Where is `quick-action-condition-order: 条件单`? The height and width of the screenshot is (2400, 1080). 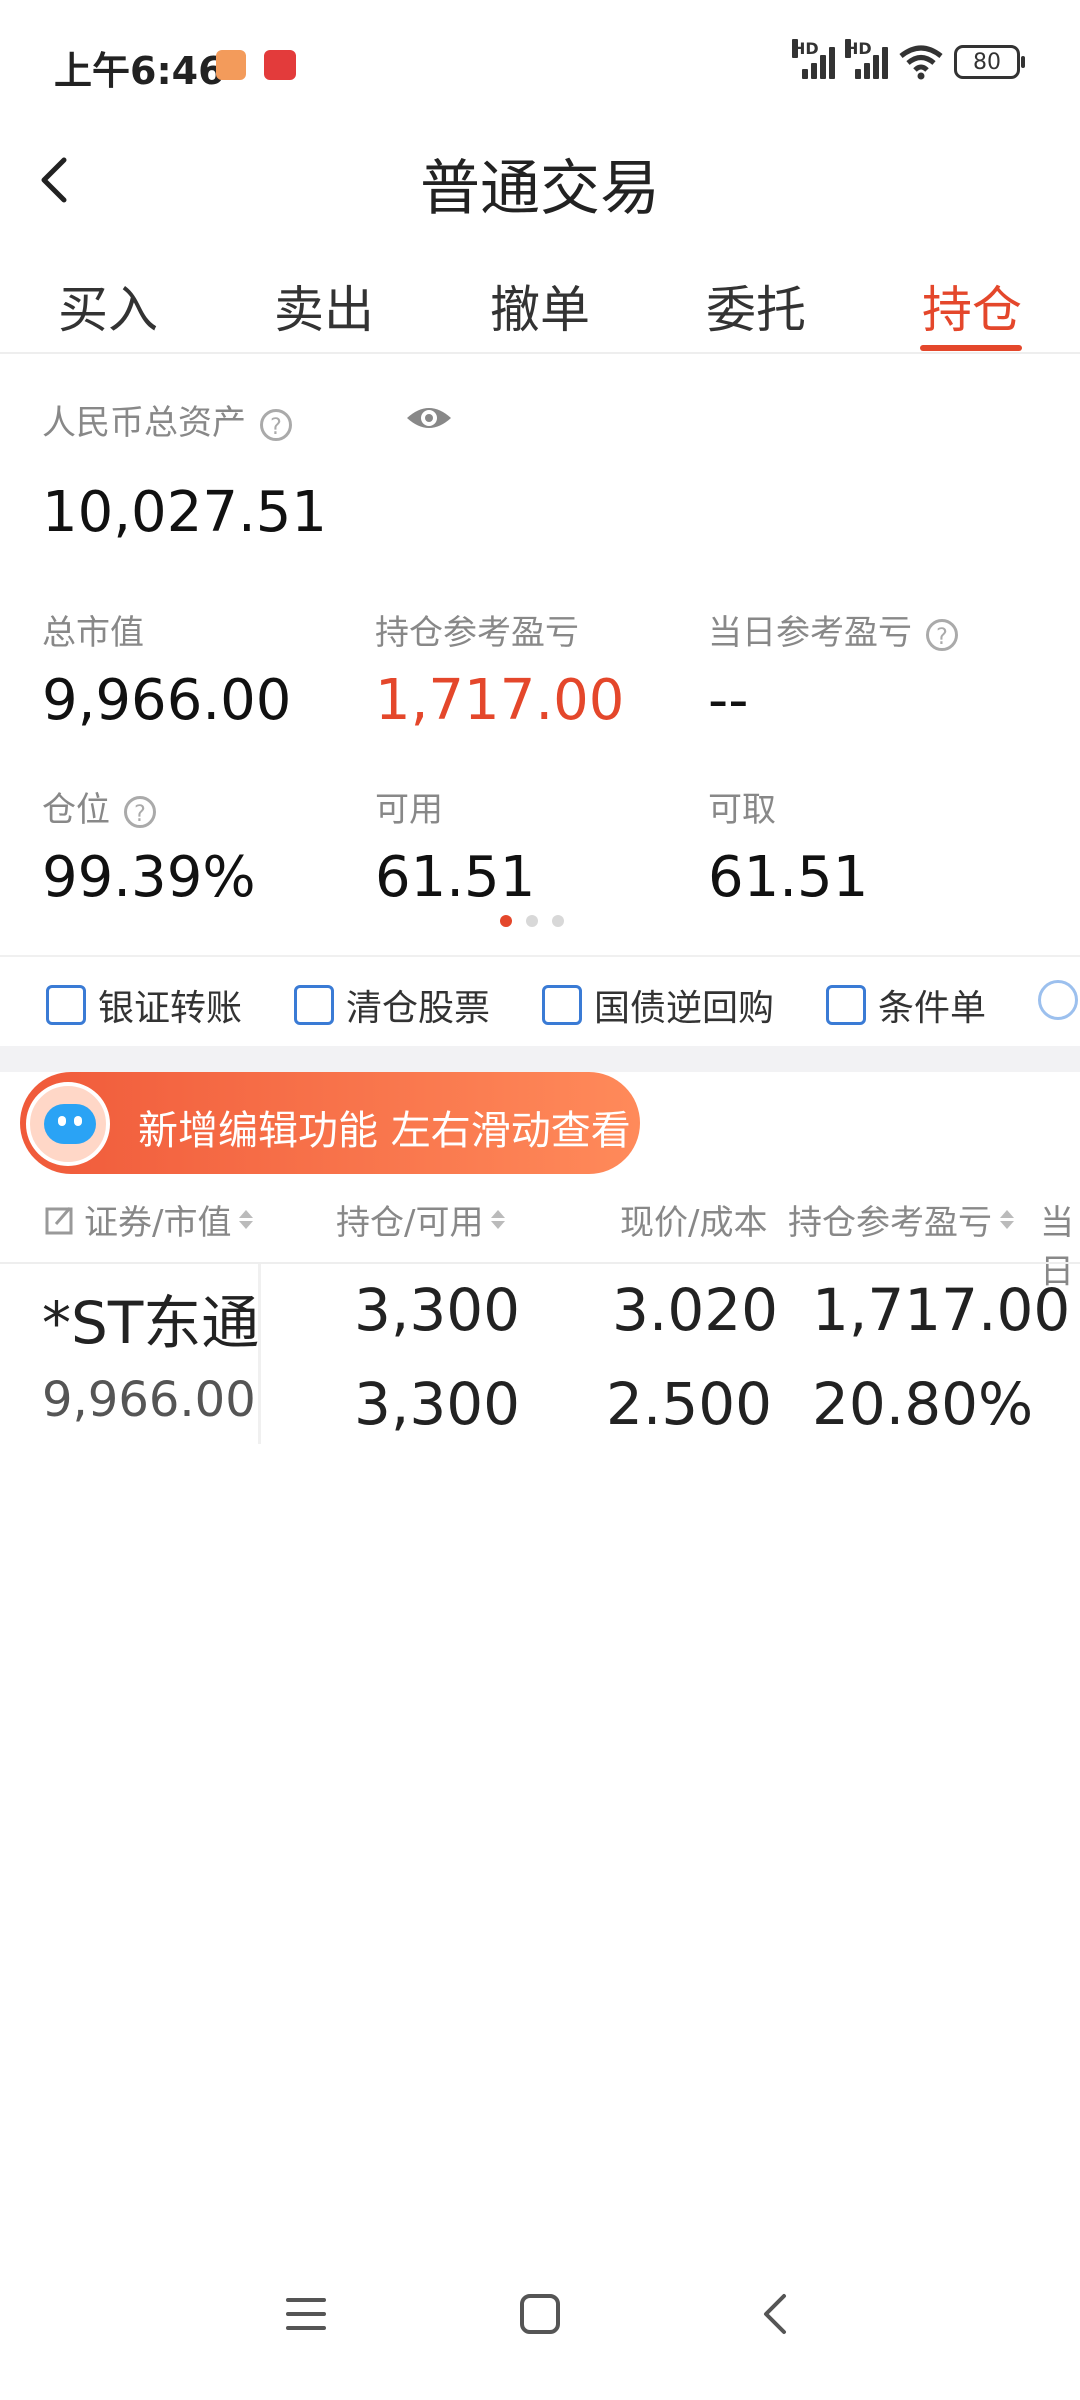 quick-action-condition-order: 条件单 is located at coordinates (906, 1005).